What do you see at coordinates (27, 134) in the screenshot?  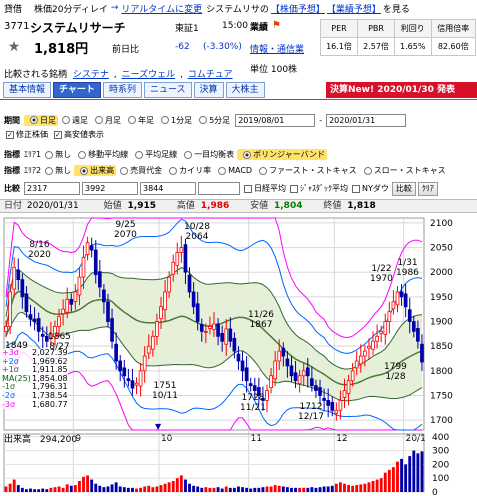 I see `adjusted-price-check: ✓ 修正株価` at bounding box center [27, 134].